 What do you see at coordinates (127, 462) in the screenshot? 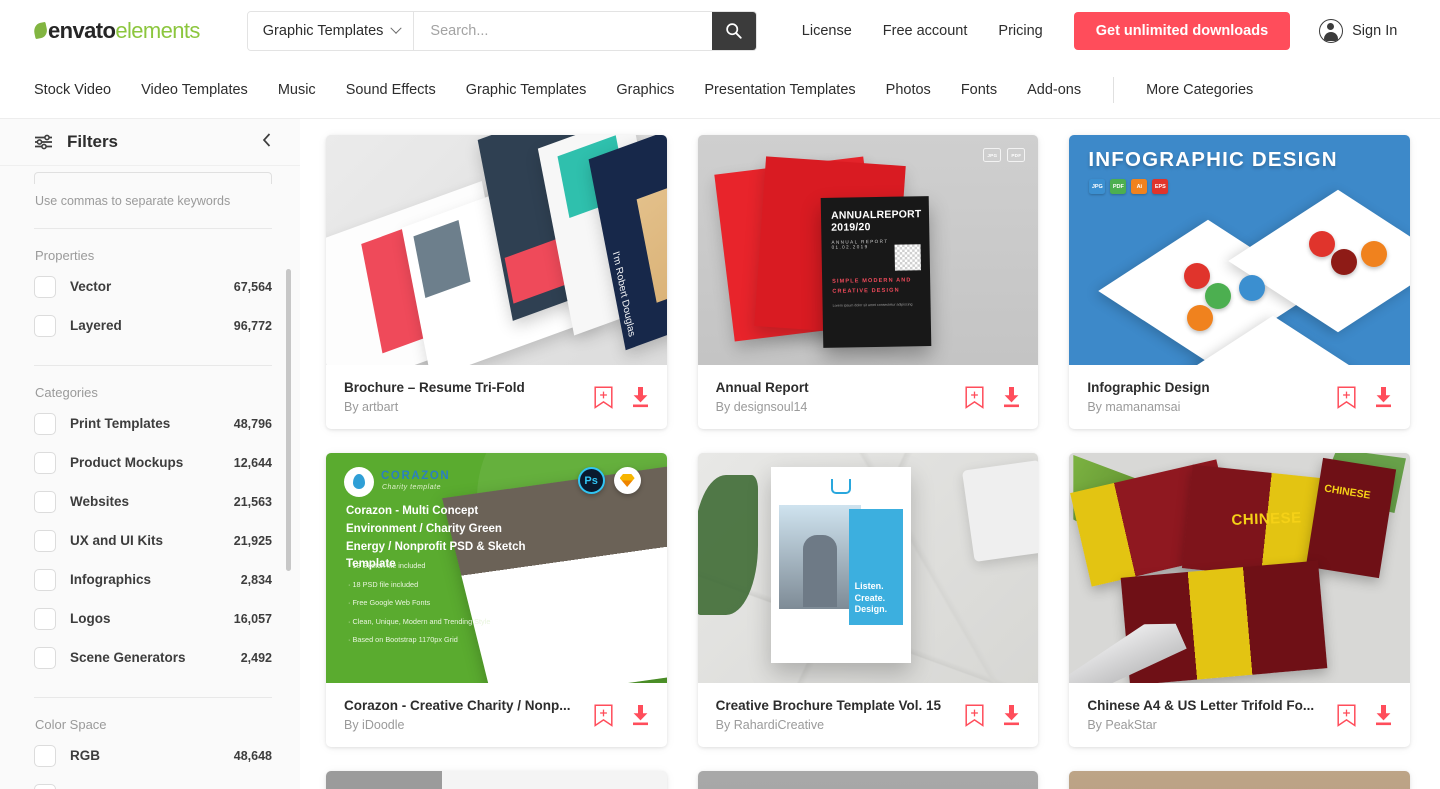
I see `filter-label: Product Mockups` at bounding box center [127, 462].